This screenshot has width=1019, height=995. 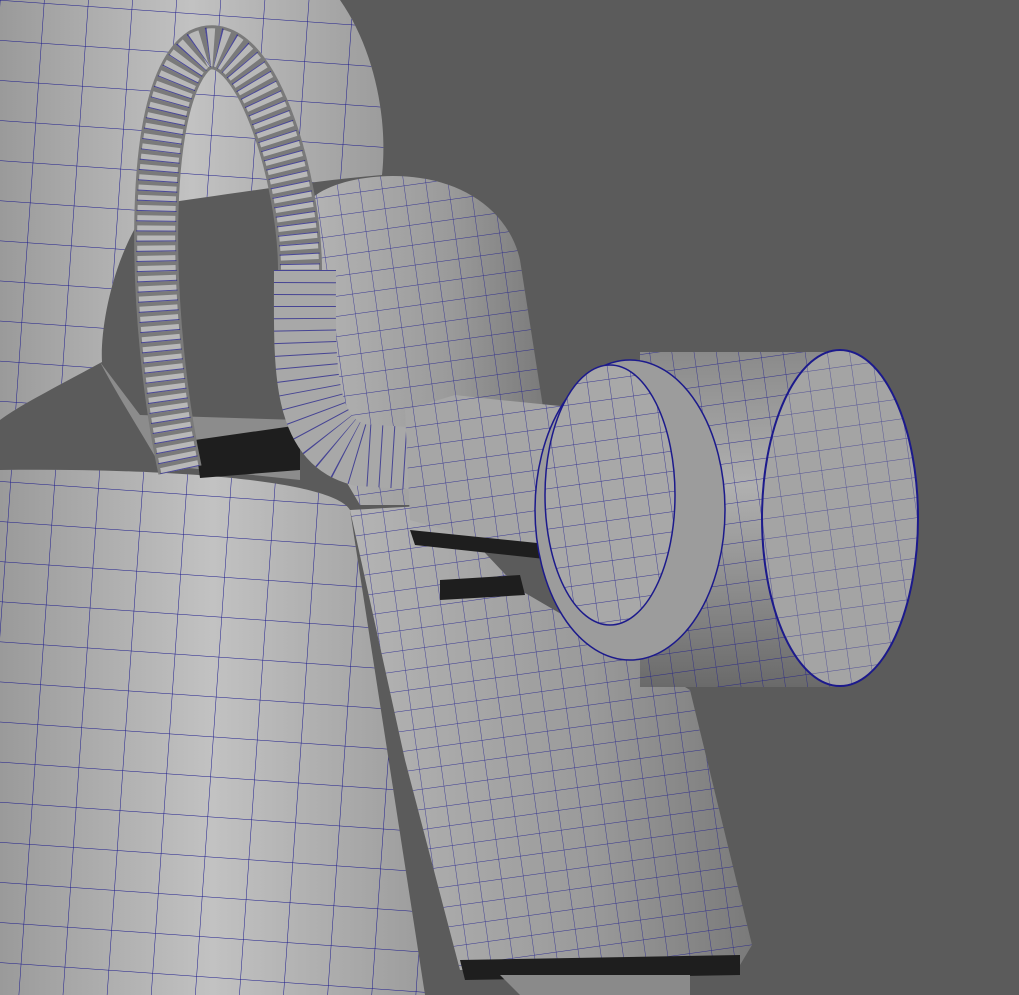 What do you see at coordinates (595, 985) in the screenshot?
I see `tank-stem` at bounding box center [595, 985].